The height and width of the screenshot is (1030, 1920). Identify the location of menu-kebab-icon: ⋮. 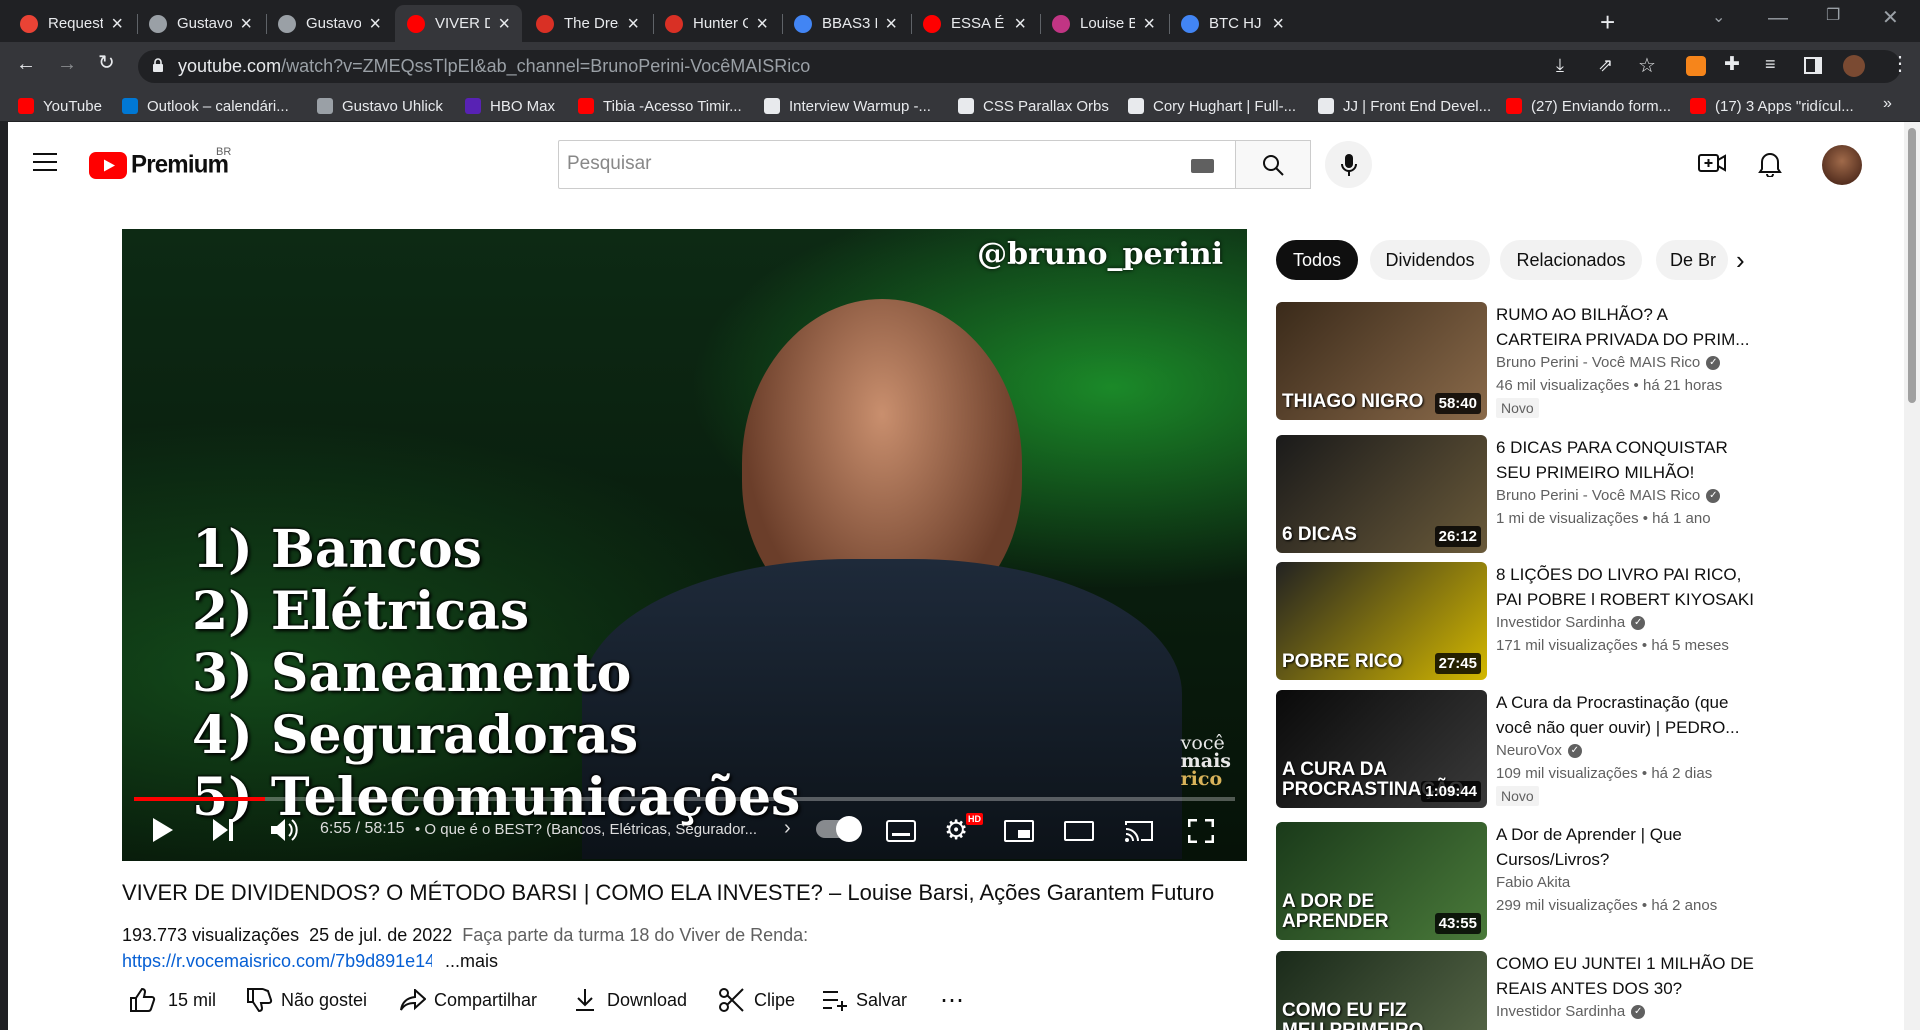
(1900, 64).